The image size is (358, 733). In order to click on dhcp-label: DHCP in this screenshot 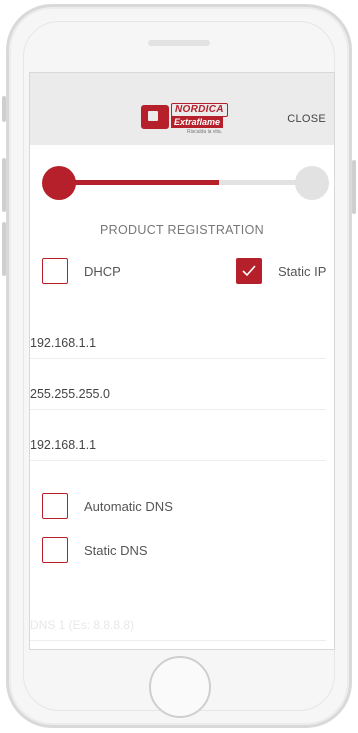, I will do `click(102, 271)`.